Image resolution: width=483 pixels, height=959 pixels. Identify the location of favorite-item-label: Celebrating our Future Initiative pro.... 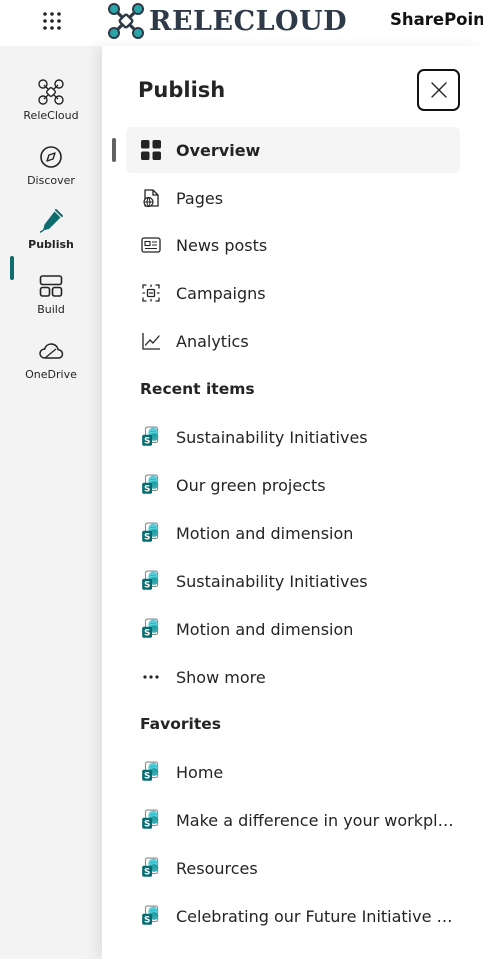
(317, 916).